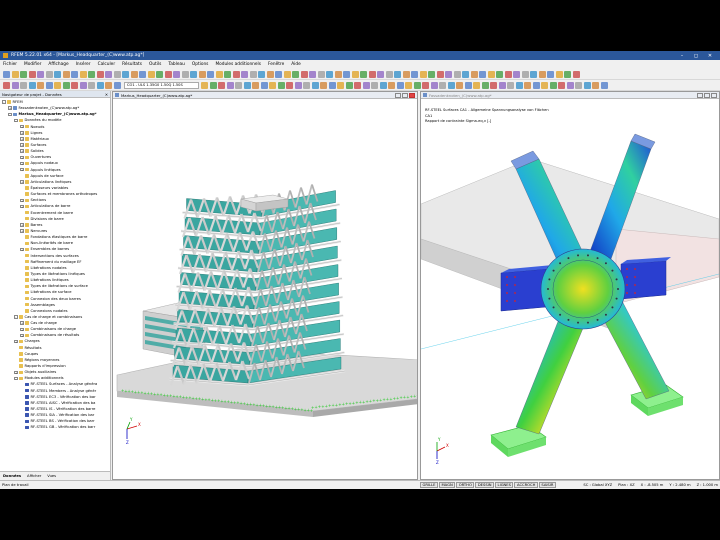 This screenshot has height=540, width=720. Describe the element at coordinates (51, 476) in the screenshot. I see `tab-views: Vues` at that location.